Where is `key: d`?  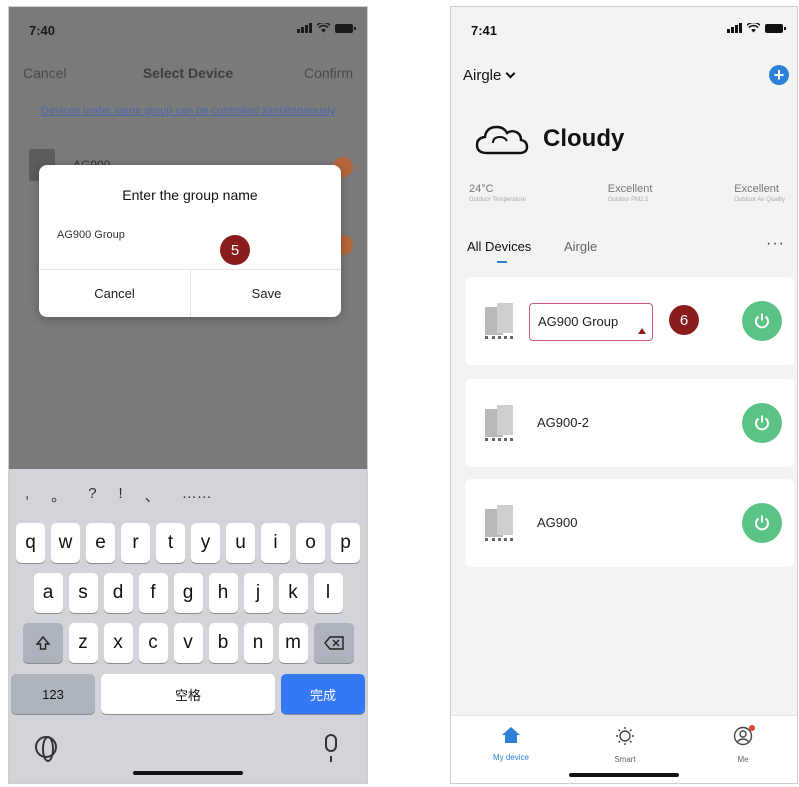
key: d is located at coordinates (118, 593).